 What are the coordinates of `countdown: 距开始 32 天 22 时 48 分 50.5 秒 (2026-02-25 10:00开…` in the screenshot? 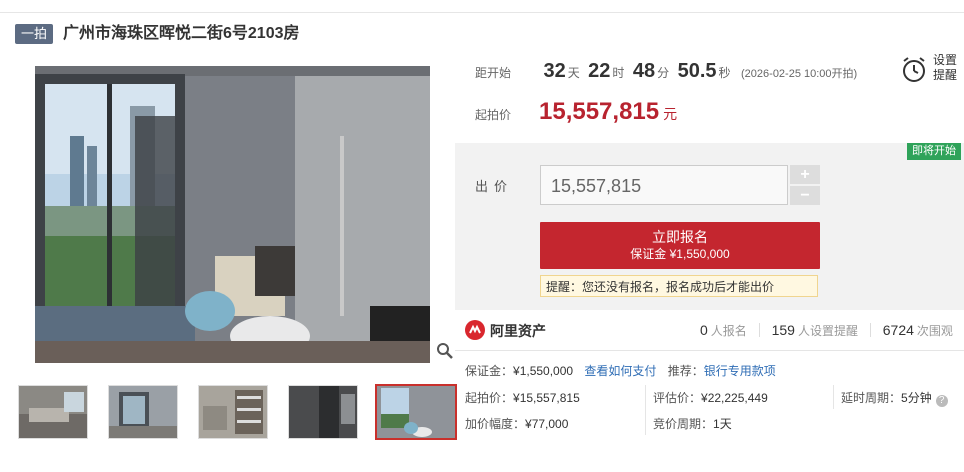 It's located at (666, 71).